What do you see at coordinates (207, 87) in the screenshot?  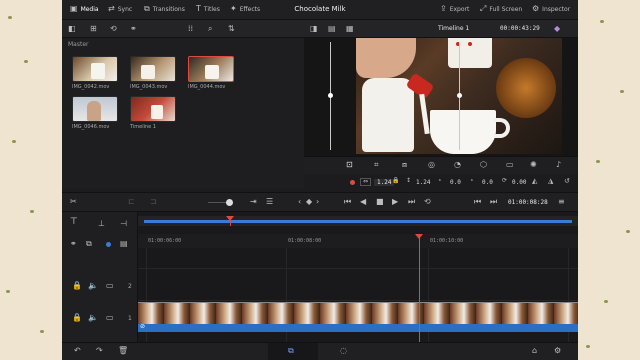 I see `clip-label: IMG_0044.mov` at bounding box center [207, 87].